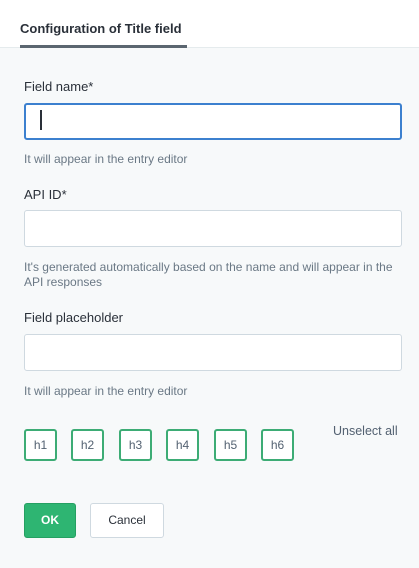 The height and width of the screenshot is (568, 419). What do you see at coordinates (277, 445) in the screenshot?
I see `heading-h6-toggle: h6` at bounding box center [277, 445].